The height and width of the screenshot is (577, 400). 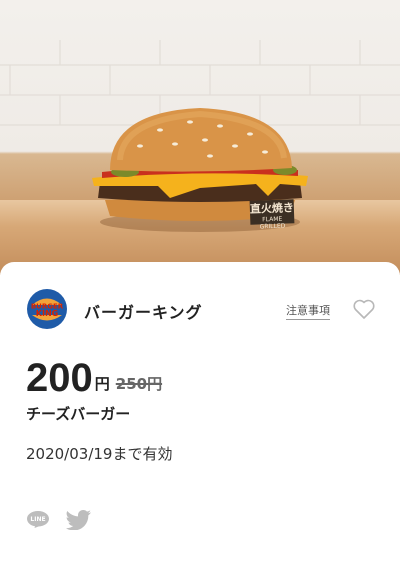 I want to click on svg-text: KING, so click(x=47, y=313).